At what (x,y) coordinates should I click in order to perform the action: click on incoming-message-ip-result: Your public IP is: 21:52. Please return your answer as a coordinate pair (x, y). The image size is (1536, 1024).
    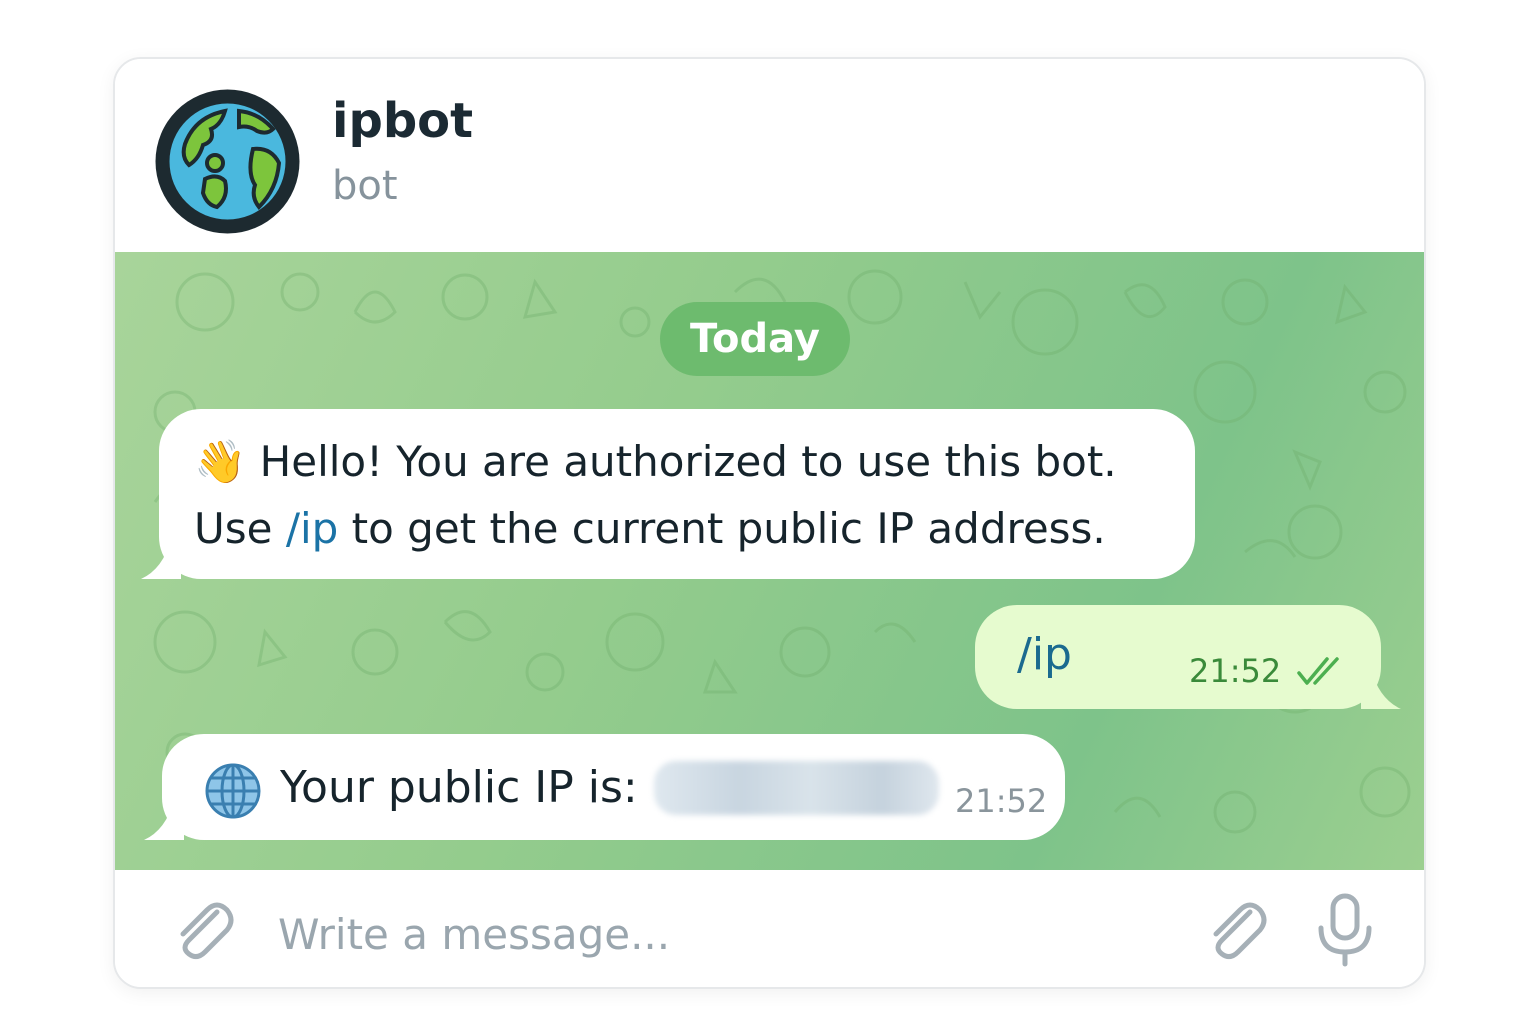
    Looking at the image, I should click on (604, 787).